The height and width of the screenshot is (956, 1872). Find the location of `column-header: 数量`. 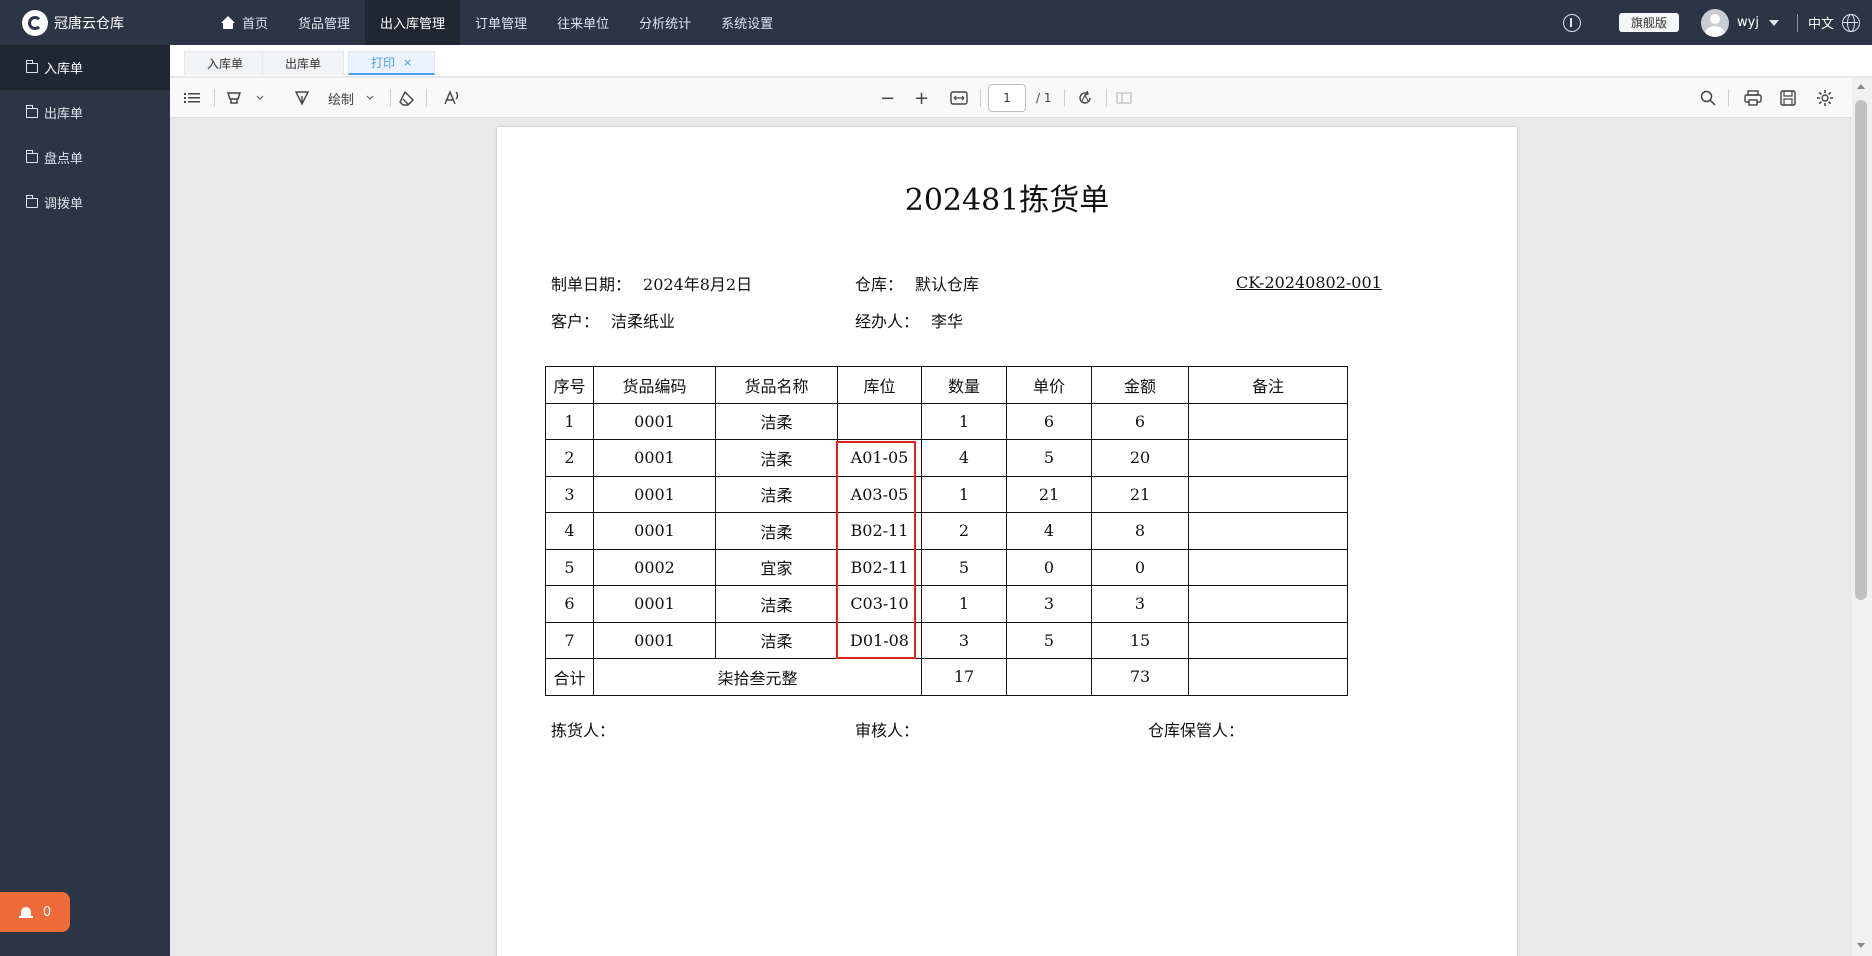

column-header: 数量 is located at coordinates (964, 385).